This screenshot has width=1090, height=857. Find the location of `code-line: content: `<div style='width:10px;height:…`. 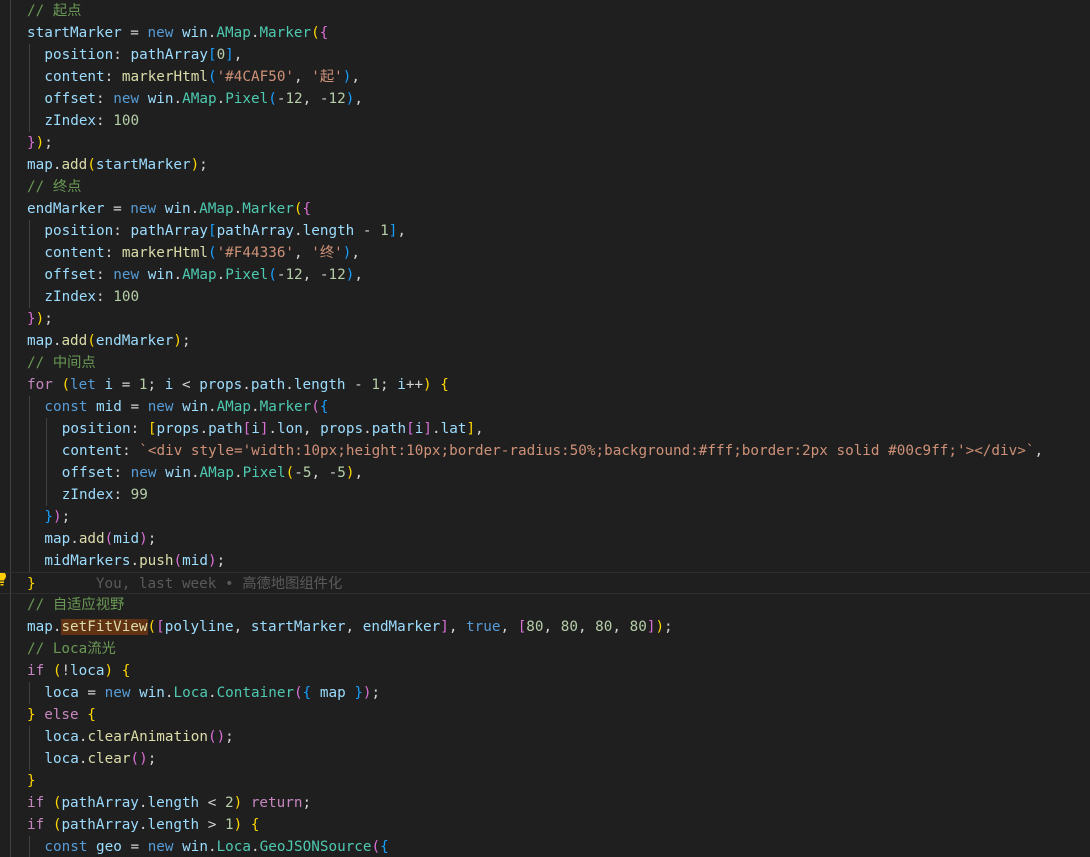

code-line: content: `<div style='width:10px;height:… is located at coordinates (545, 451).